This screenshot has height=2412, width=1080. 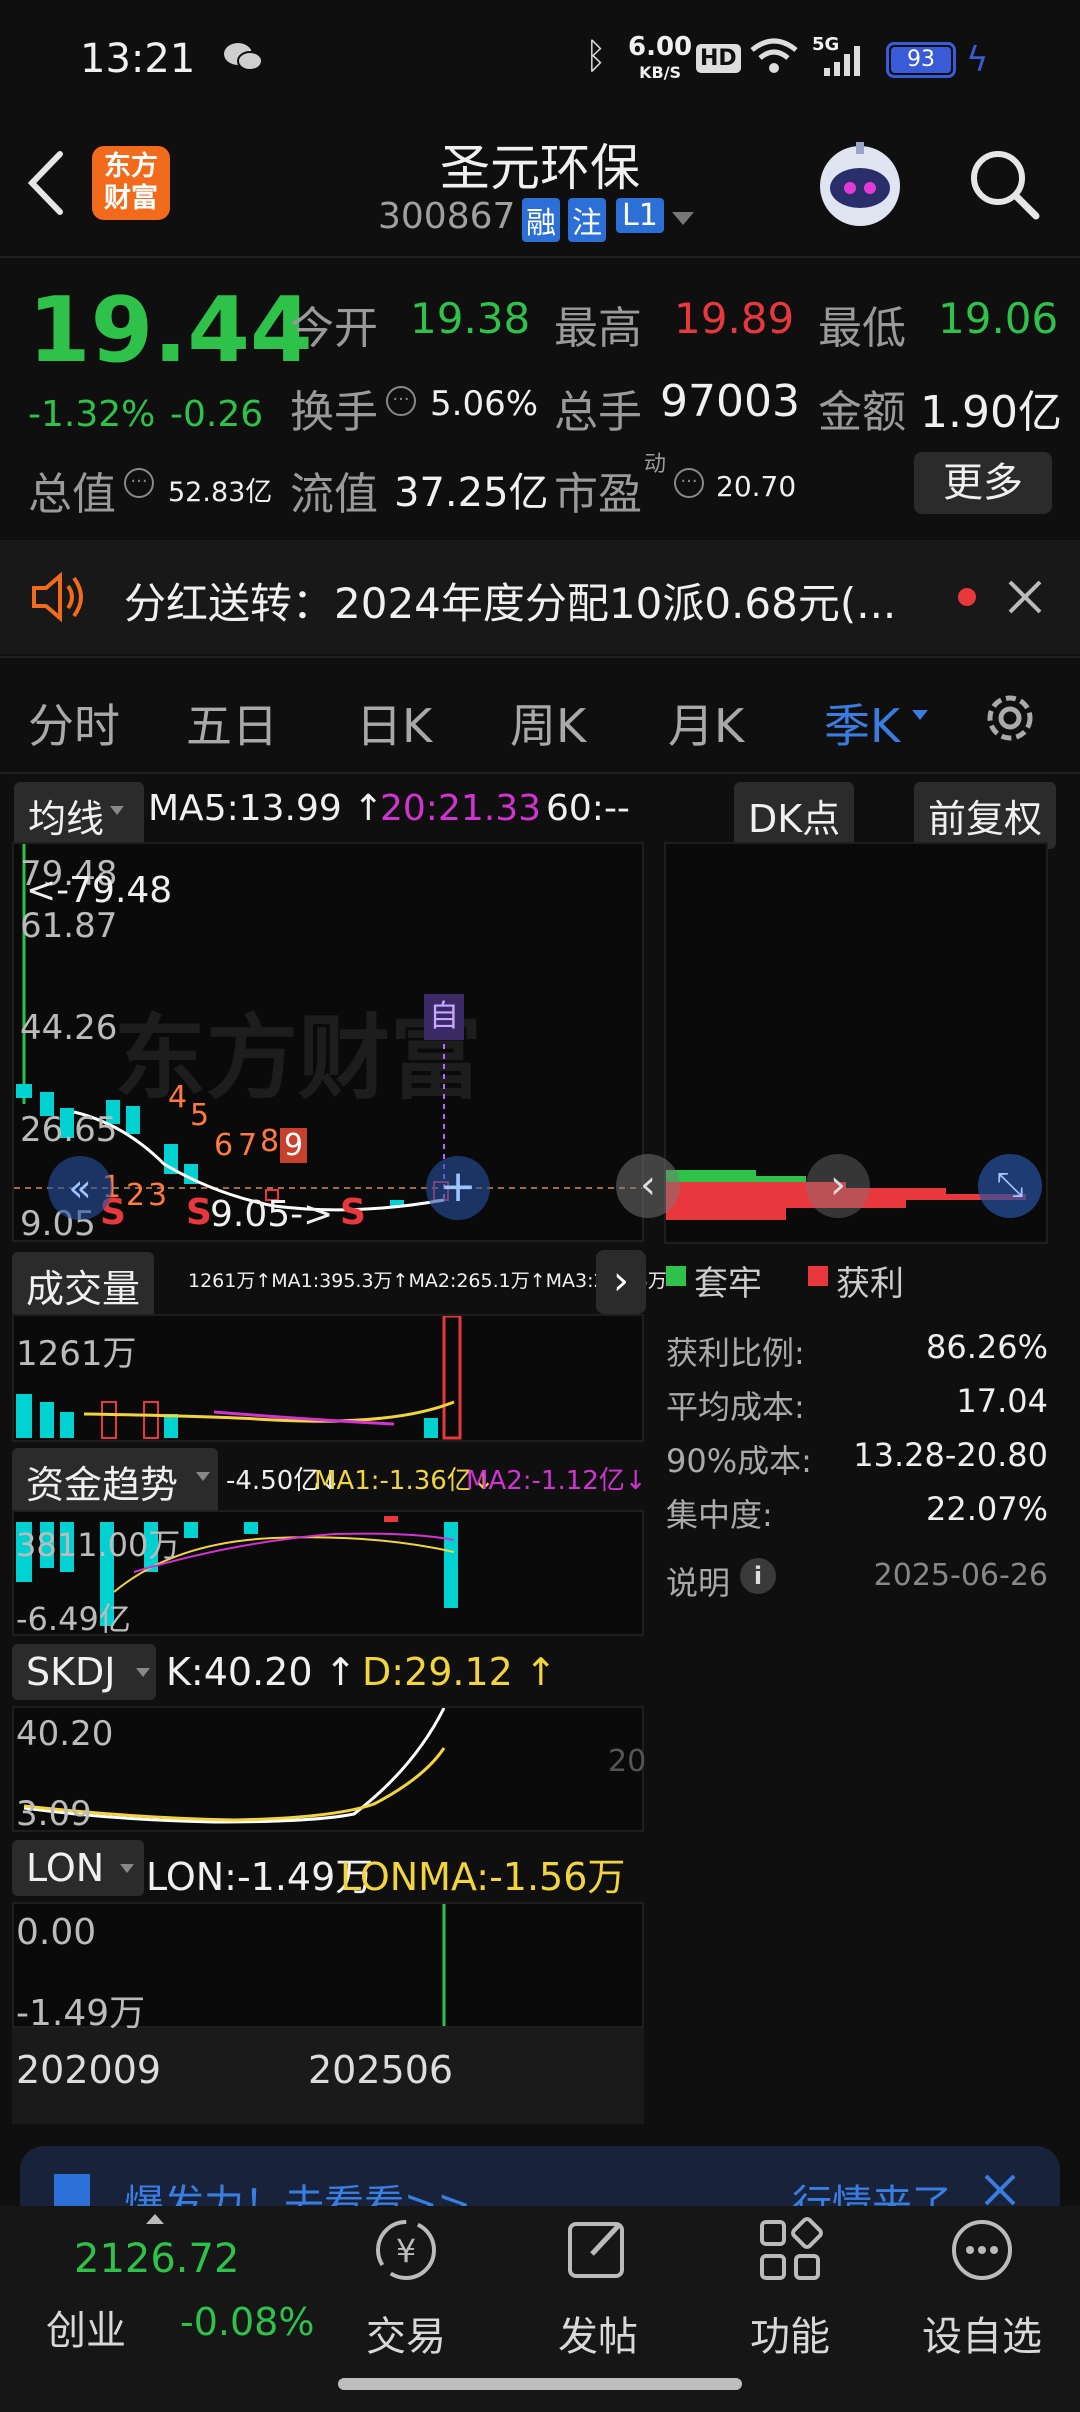 I want to click on search-icon, so click(x=1004, y=184).